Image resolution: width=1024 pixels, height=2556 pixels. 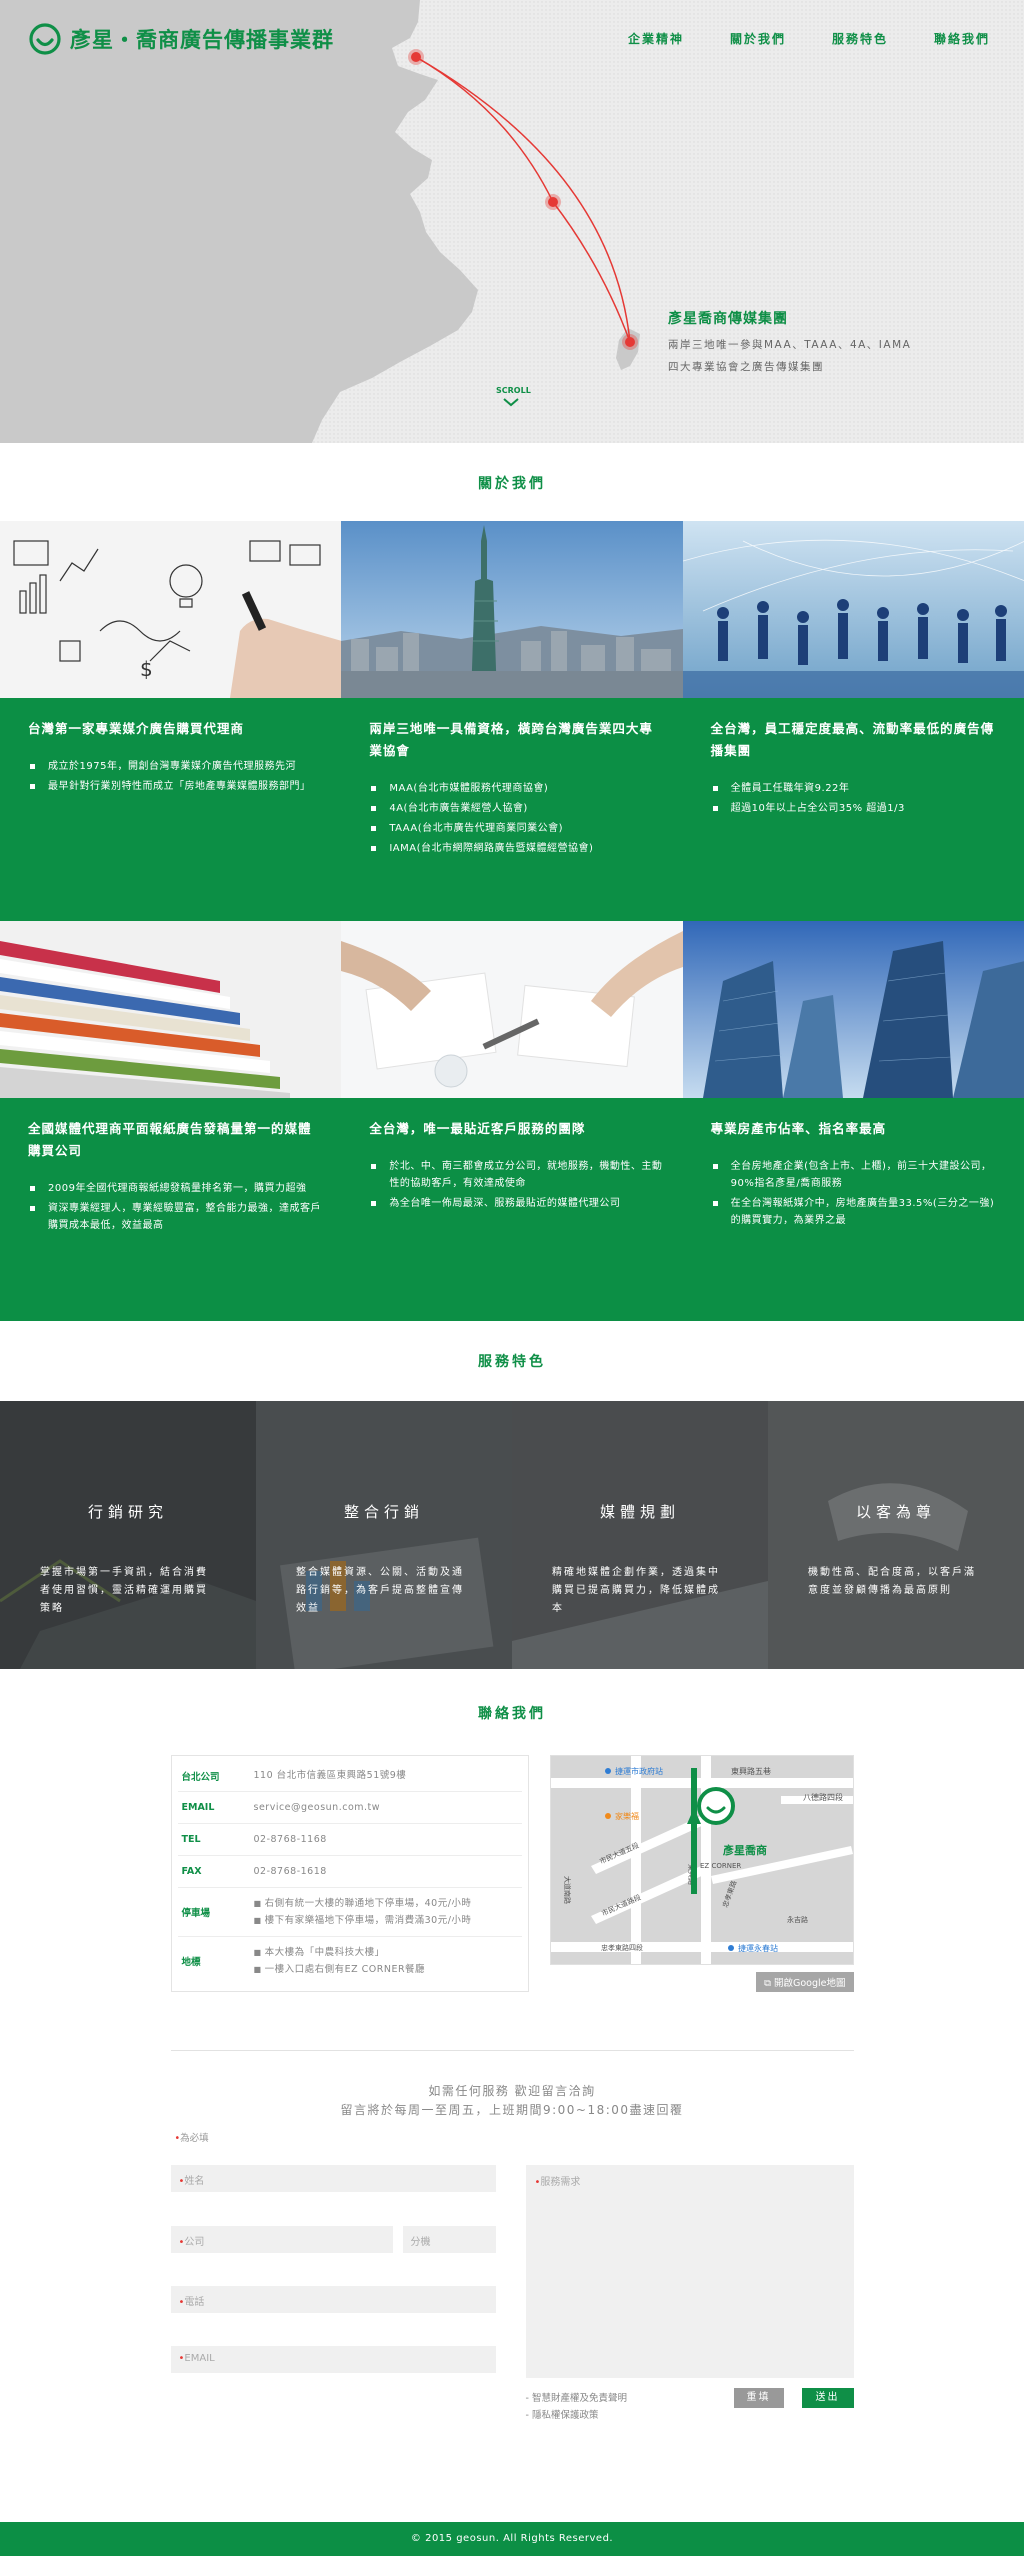 I want to click on service-title: 媒體規劃, so click(x=639, y=1512).